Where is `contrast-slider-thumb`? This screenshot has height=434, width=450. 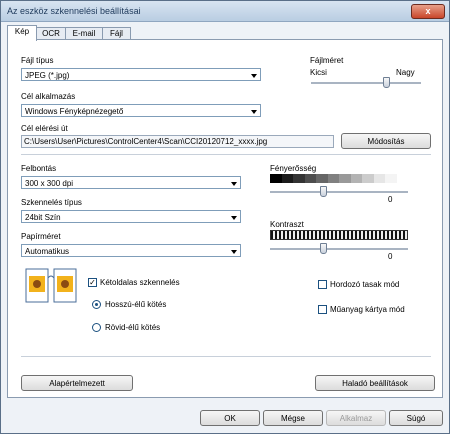 contrast-slider-thumb is located at coordinates (323, 248).